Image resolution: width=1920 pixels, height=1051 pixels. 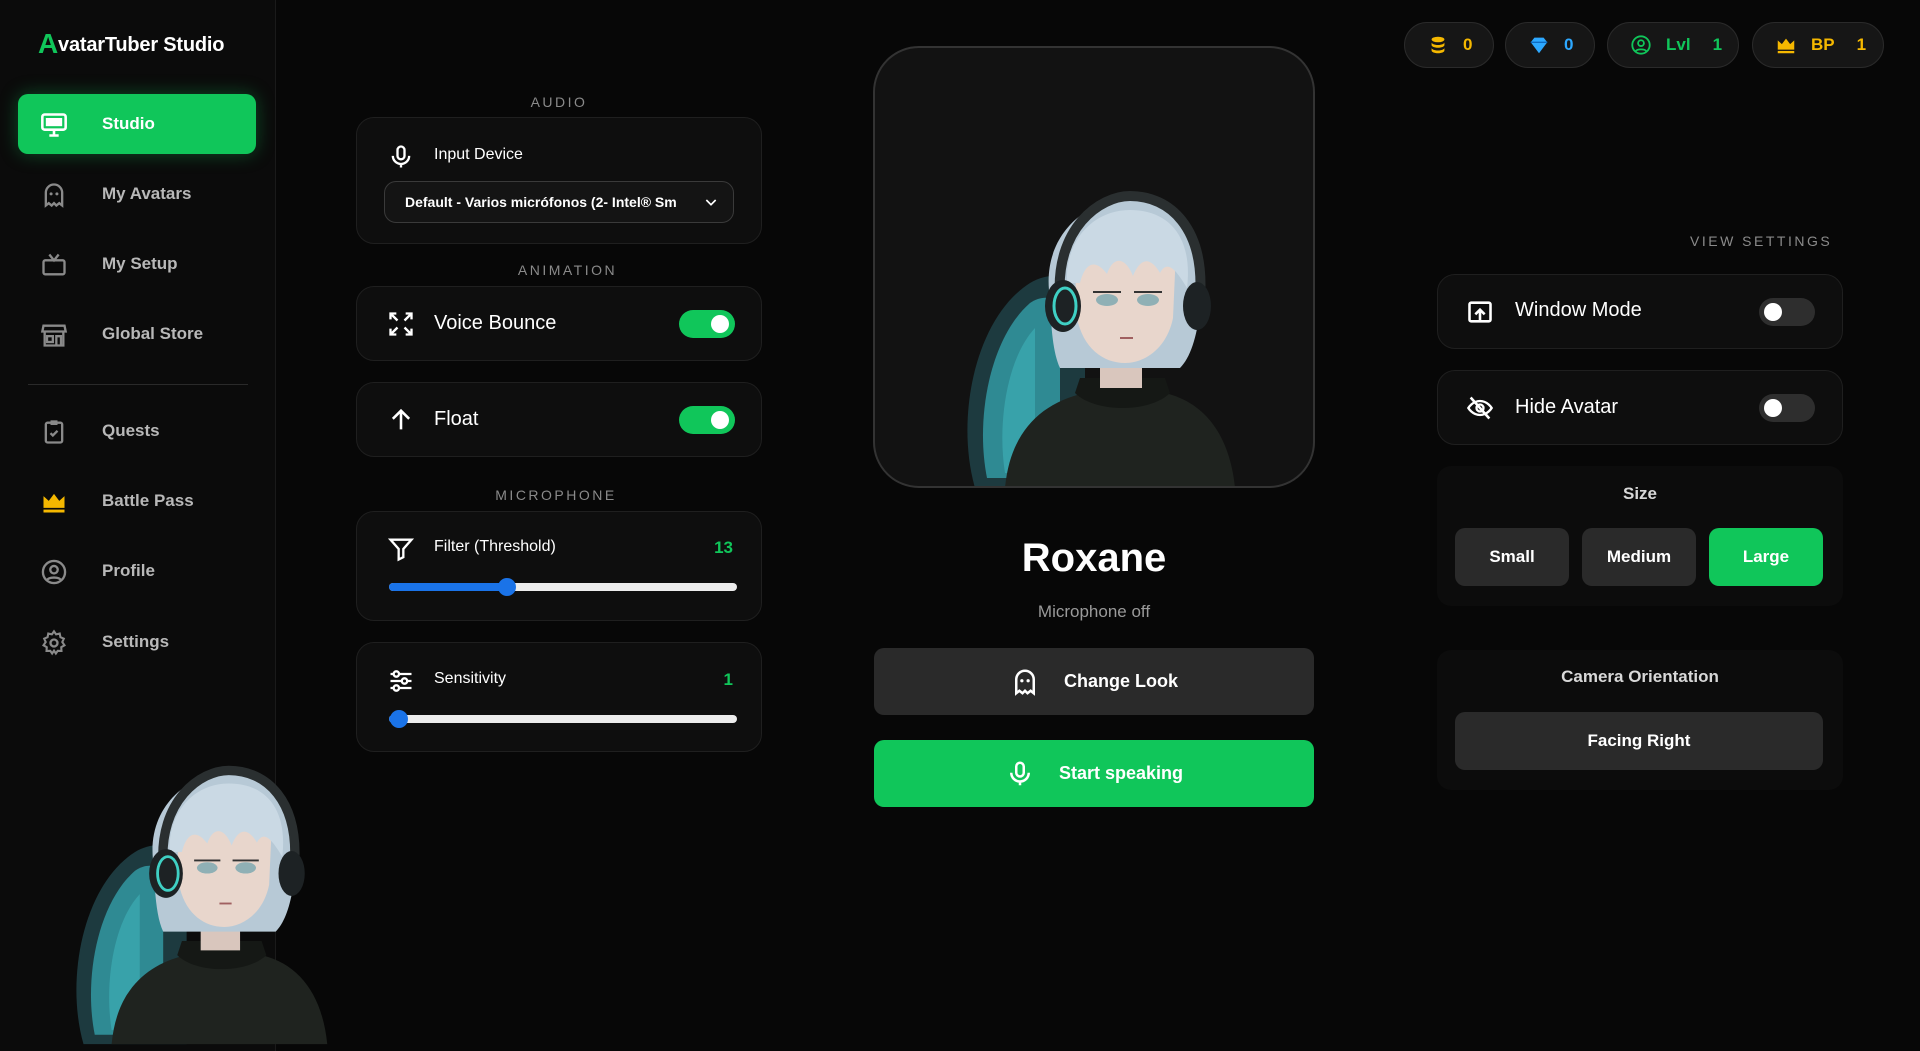 What do you see at coordinates (559, 419) in the screenshot?
I see `float-panel: Float` at bounding box center [559, 419].